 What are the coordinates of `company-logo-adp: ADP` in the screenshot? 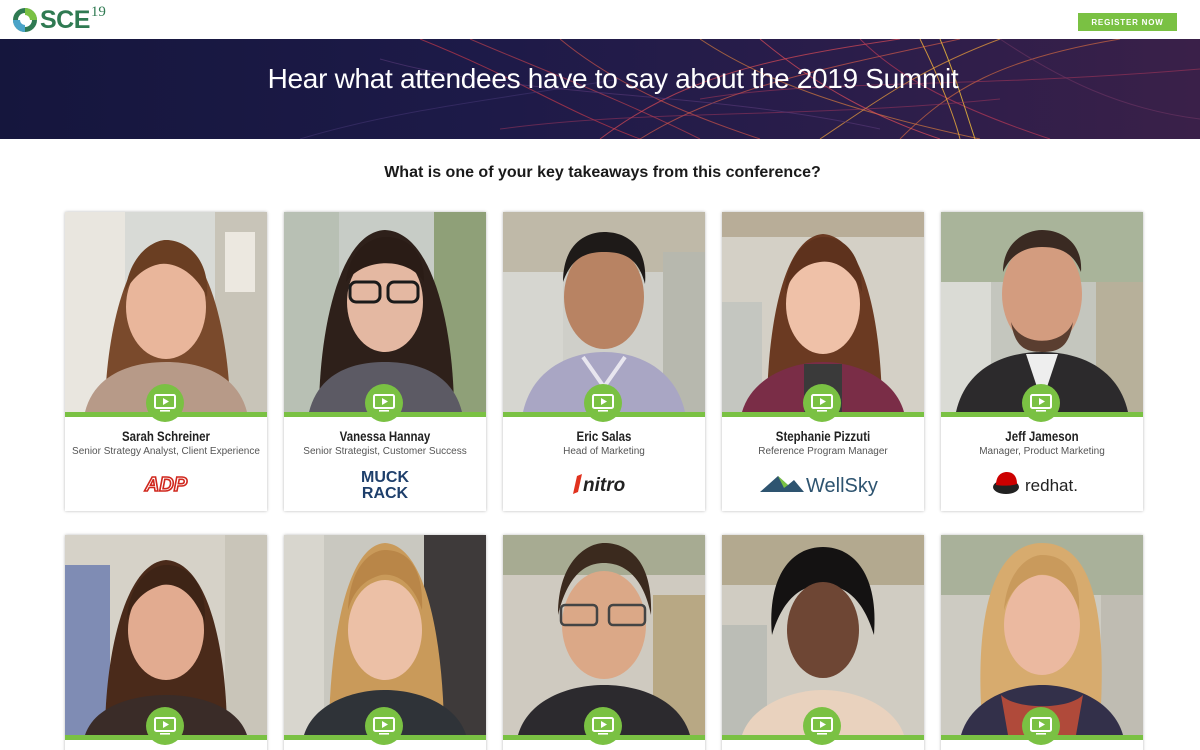 It's located at (166, 484).